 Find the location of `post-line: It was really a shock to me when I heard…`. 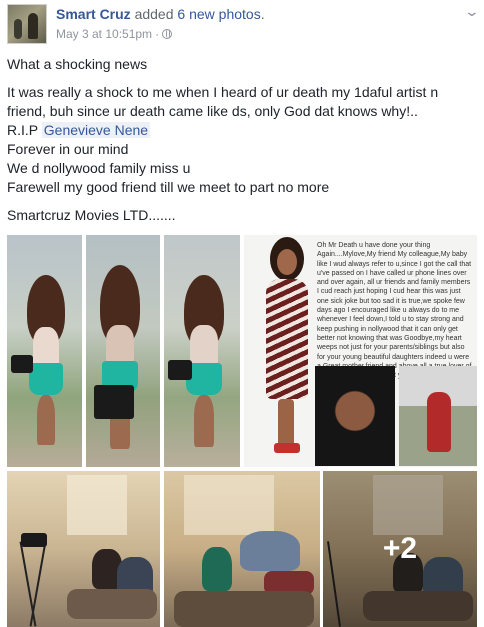

post-line: It was really a shock to me when I heard… is located at coordinates (223, 101).